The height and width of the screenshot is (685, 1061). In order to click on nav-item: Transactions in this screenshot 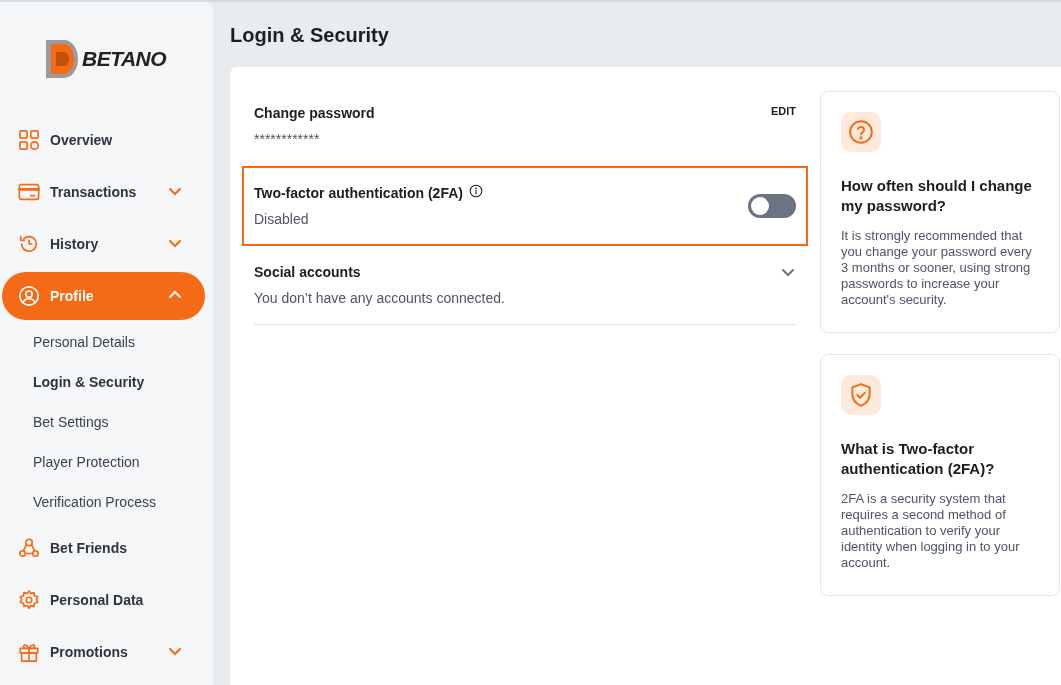, I will do `click(103, 192)`.